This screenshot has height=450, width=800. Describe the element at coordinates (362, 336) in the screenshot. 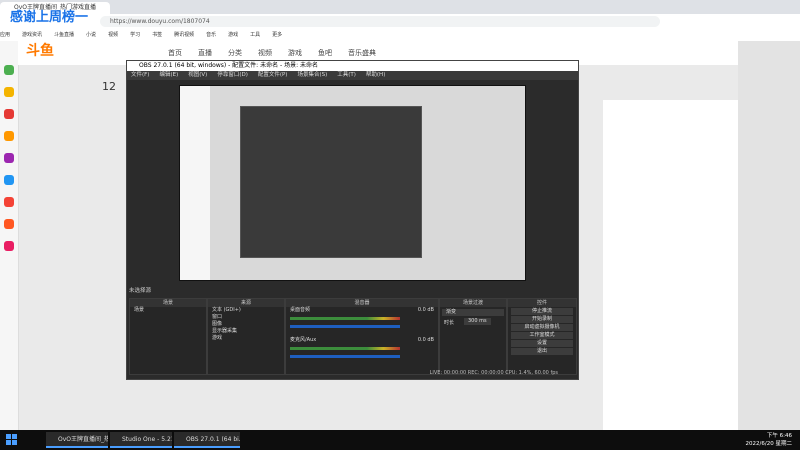

I see `mixer-dock: 混音器 桌面音频 0.0 dB 麦克风/Aux 0.0 dB` at that location.